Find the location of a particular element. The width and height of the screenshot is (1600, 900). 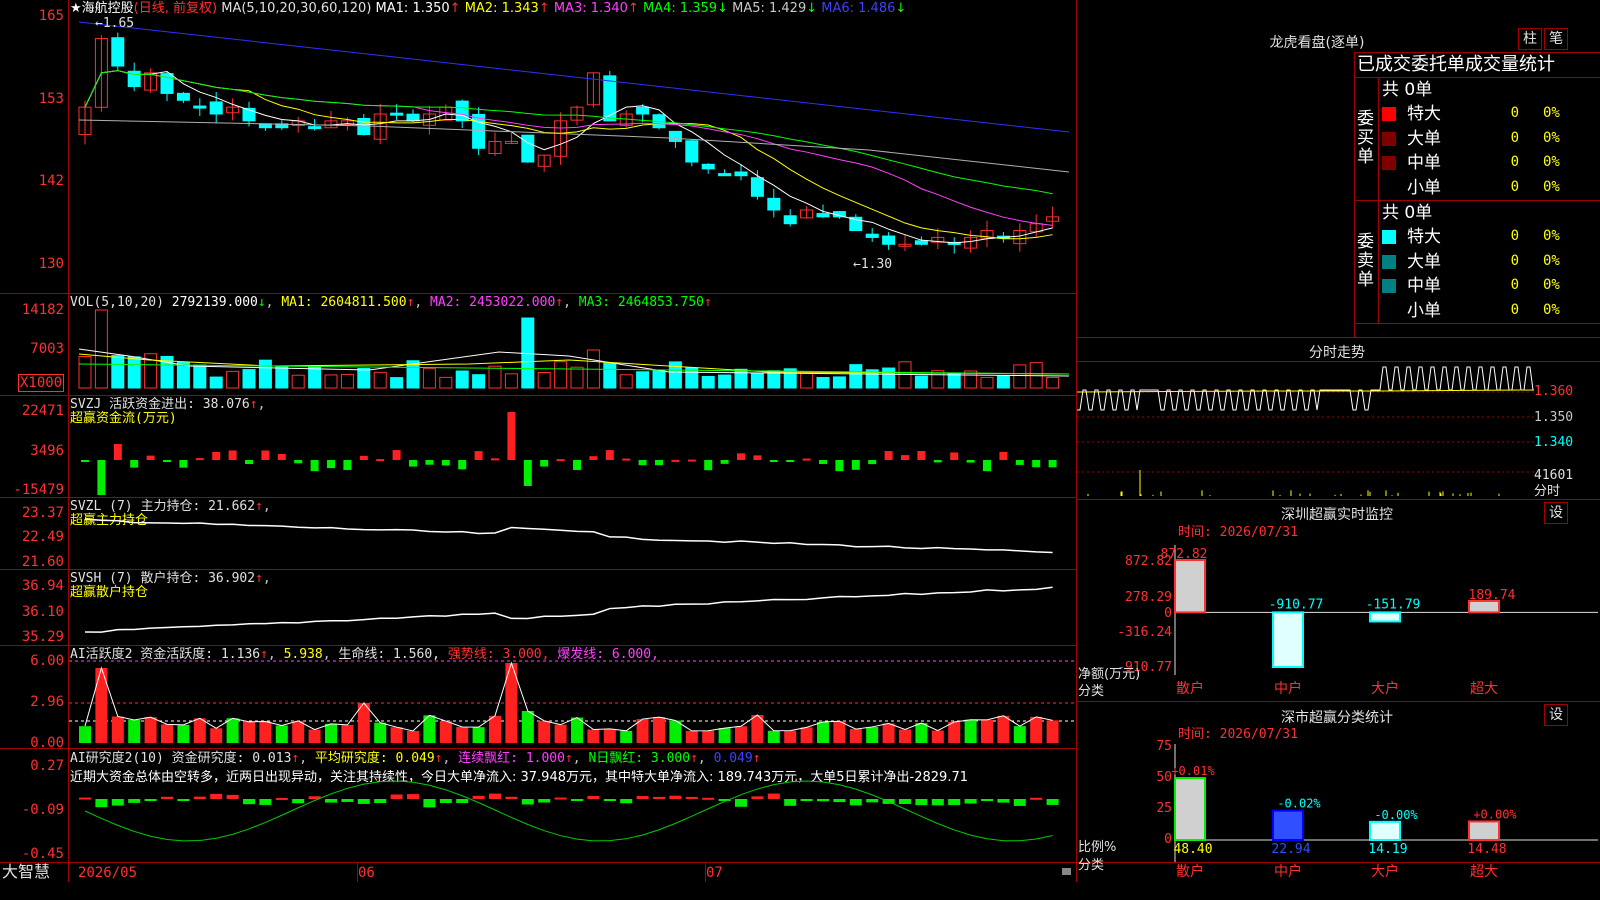

ai-research-chart is located at coordinates (572, 805).